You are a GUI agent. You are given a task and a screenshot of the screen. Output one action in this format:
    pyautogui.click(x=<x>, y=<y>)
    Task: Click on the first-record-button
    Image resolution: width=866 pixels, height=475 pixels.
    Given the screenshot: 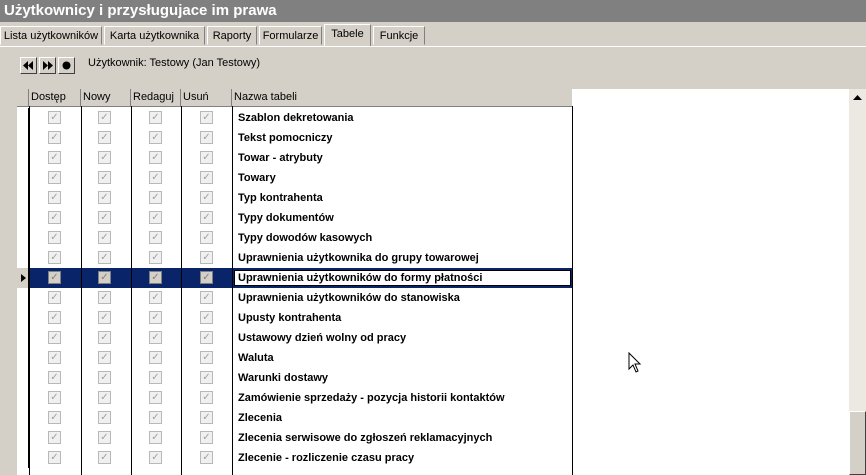 What is the action you would take?
    pyautogui.click(x=28, y=65)
    